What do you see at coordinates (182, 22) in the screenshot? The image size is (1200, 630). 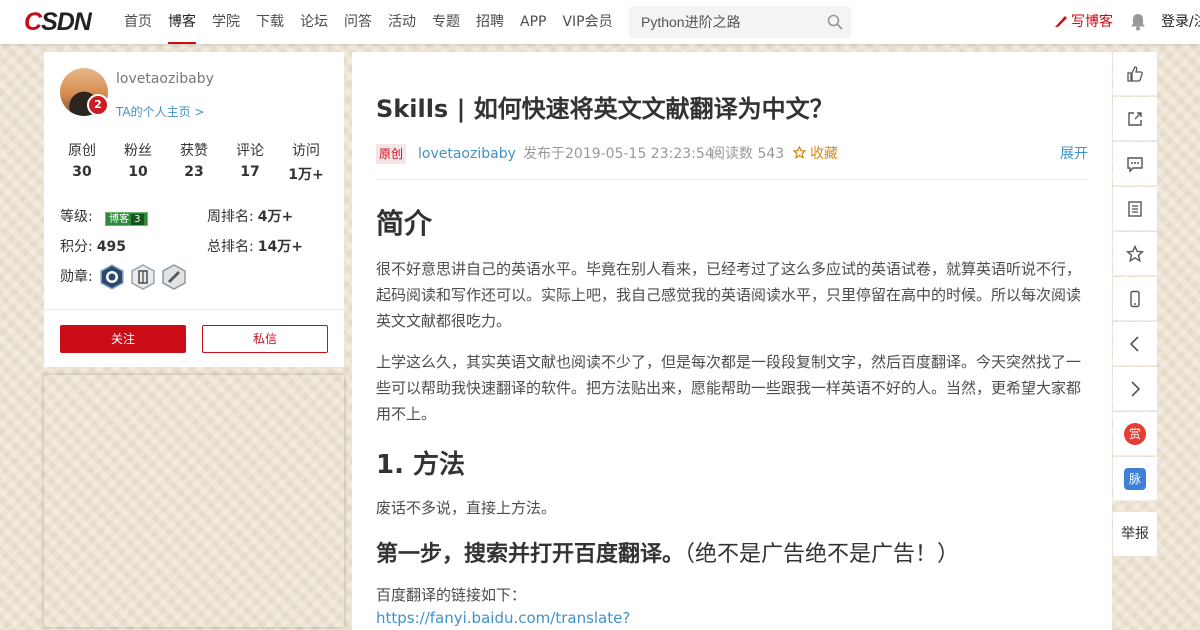 I see `nav-item-blog: 博客` at bounding box center [182, 22].